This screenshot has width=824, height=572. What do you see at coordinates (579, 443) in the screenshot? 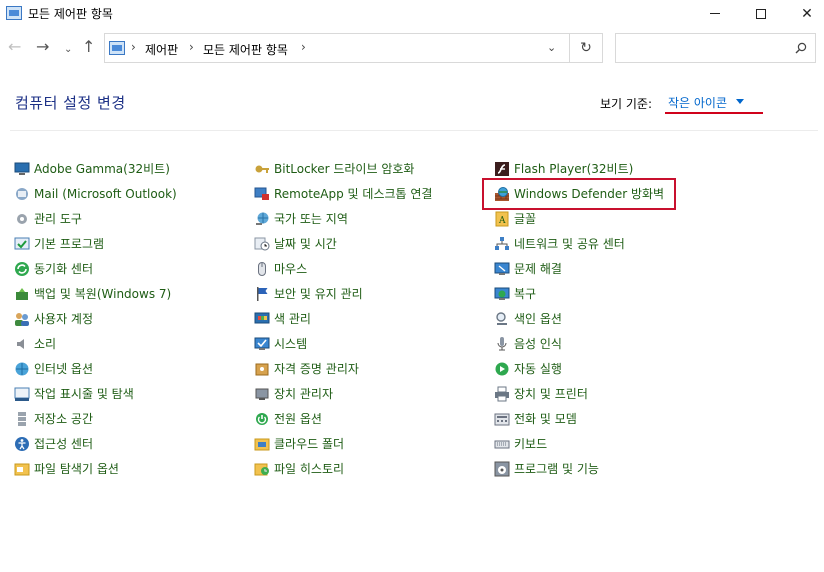
I see `item-keyboard: 키보드` at bounding box center [579, 443].